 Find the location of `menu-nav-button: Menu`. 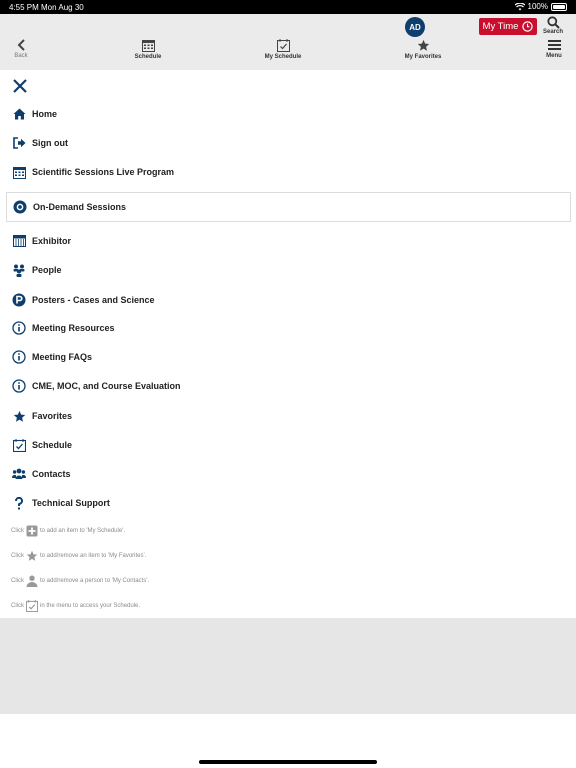

menu-nav-button: Menu is located at coordinates (554, 49).